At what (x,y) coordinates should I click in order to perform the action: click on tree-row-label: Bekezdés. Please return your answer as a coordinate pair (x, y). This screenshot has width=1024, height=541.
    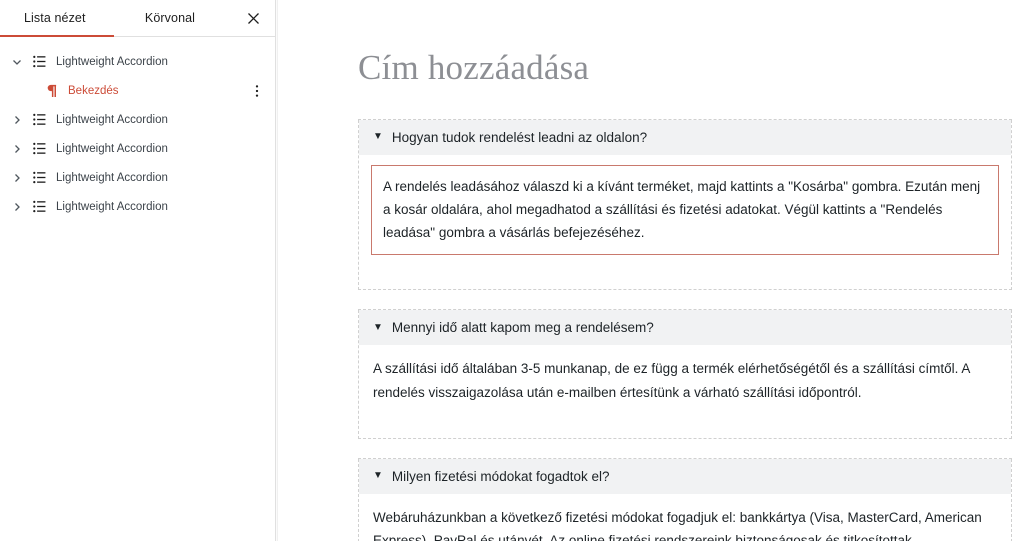
    Looking at the image, I should click on (93, 90).